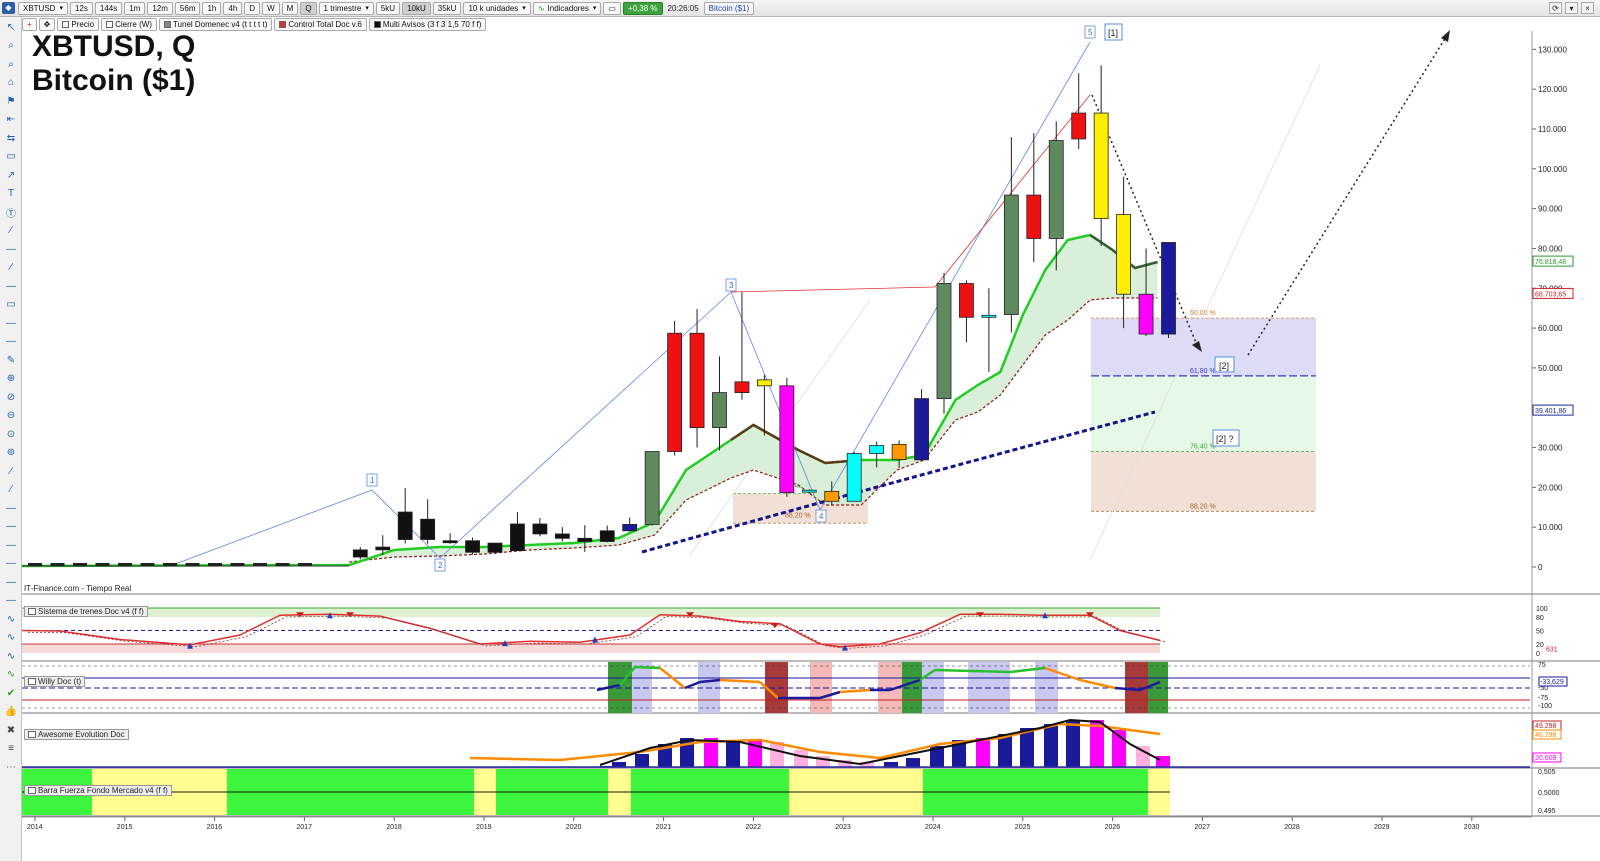 Image resolution: width=1600 pixels, height=861 pixels. Describe the element at coordinates (394, 827) in the screenshot. I see `year-label: 2018` at that location.